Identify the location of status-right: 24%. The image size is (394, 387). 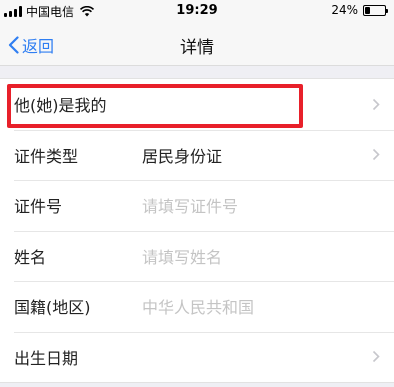
(359, 10).